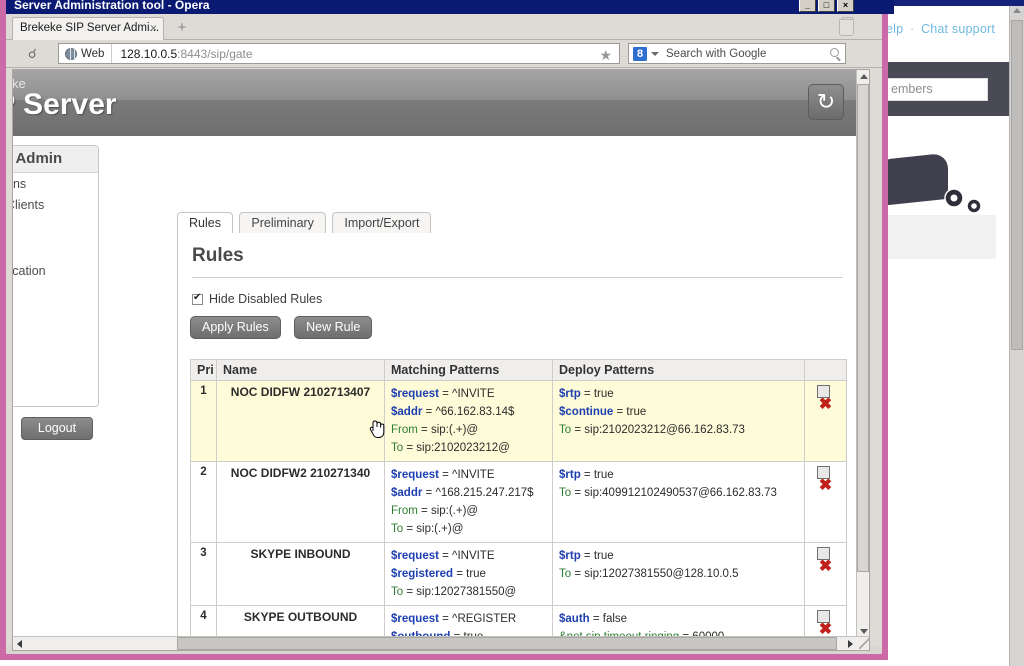 Image resolution: width=1024 pixels, height=666 pixels. I want to click on page-horizontal-scrollbar, so click(441, 643).